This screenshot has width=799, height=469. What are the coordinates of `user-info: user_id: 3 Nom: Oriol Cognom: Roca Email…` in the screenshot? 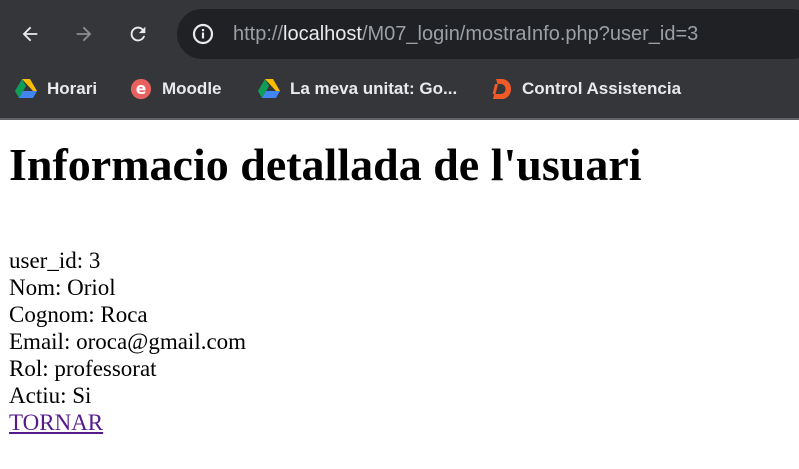 It's located at (127, 341).